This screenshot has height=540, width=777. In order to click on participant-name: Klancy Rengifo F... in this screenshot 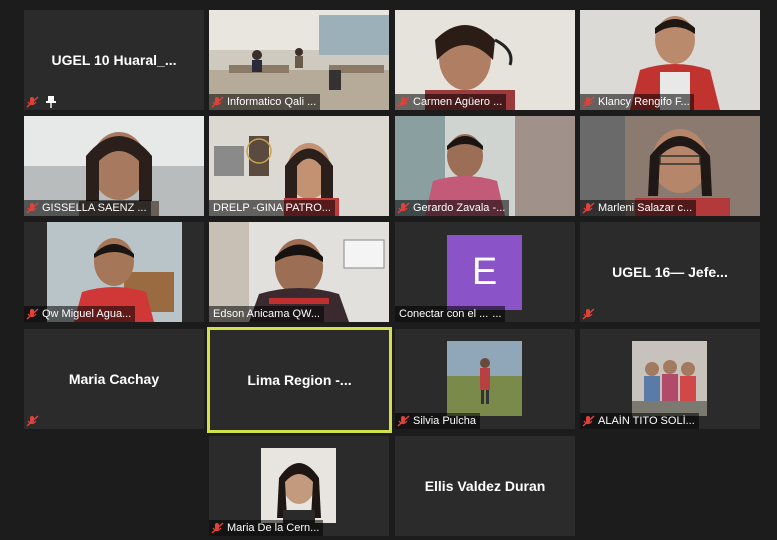, I will do `click(644, 102)`.